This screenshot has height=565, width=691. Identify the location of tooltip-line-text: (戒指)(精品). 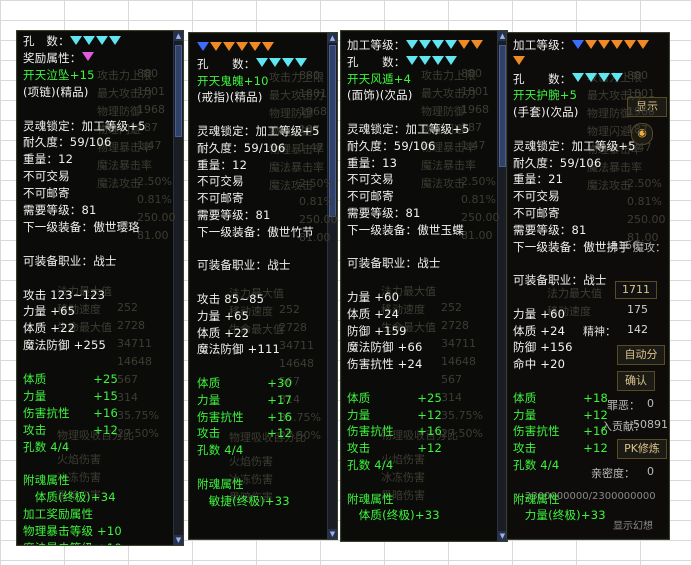
(230, 97).